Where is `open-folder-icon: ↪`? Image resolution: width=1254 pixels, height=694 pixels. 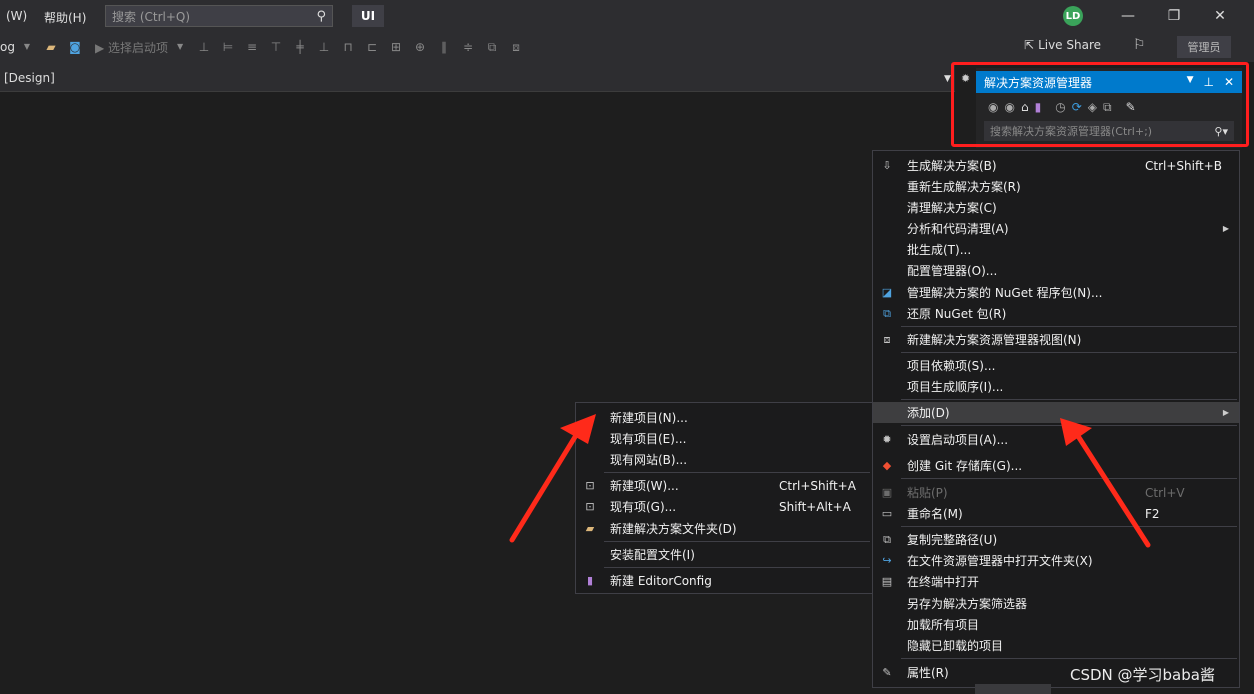
open-folder-icon: ↪ is located at coordinates (887, 560).